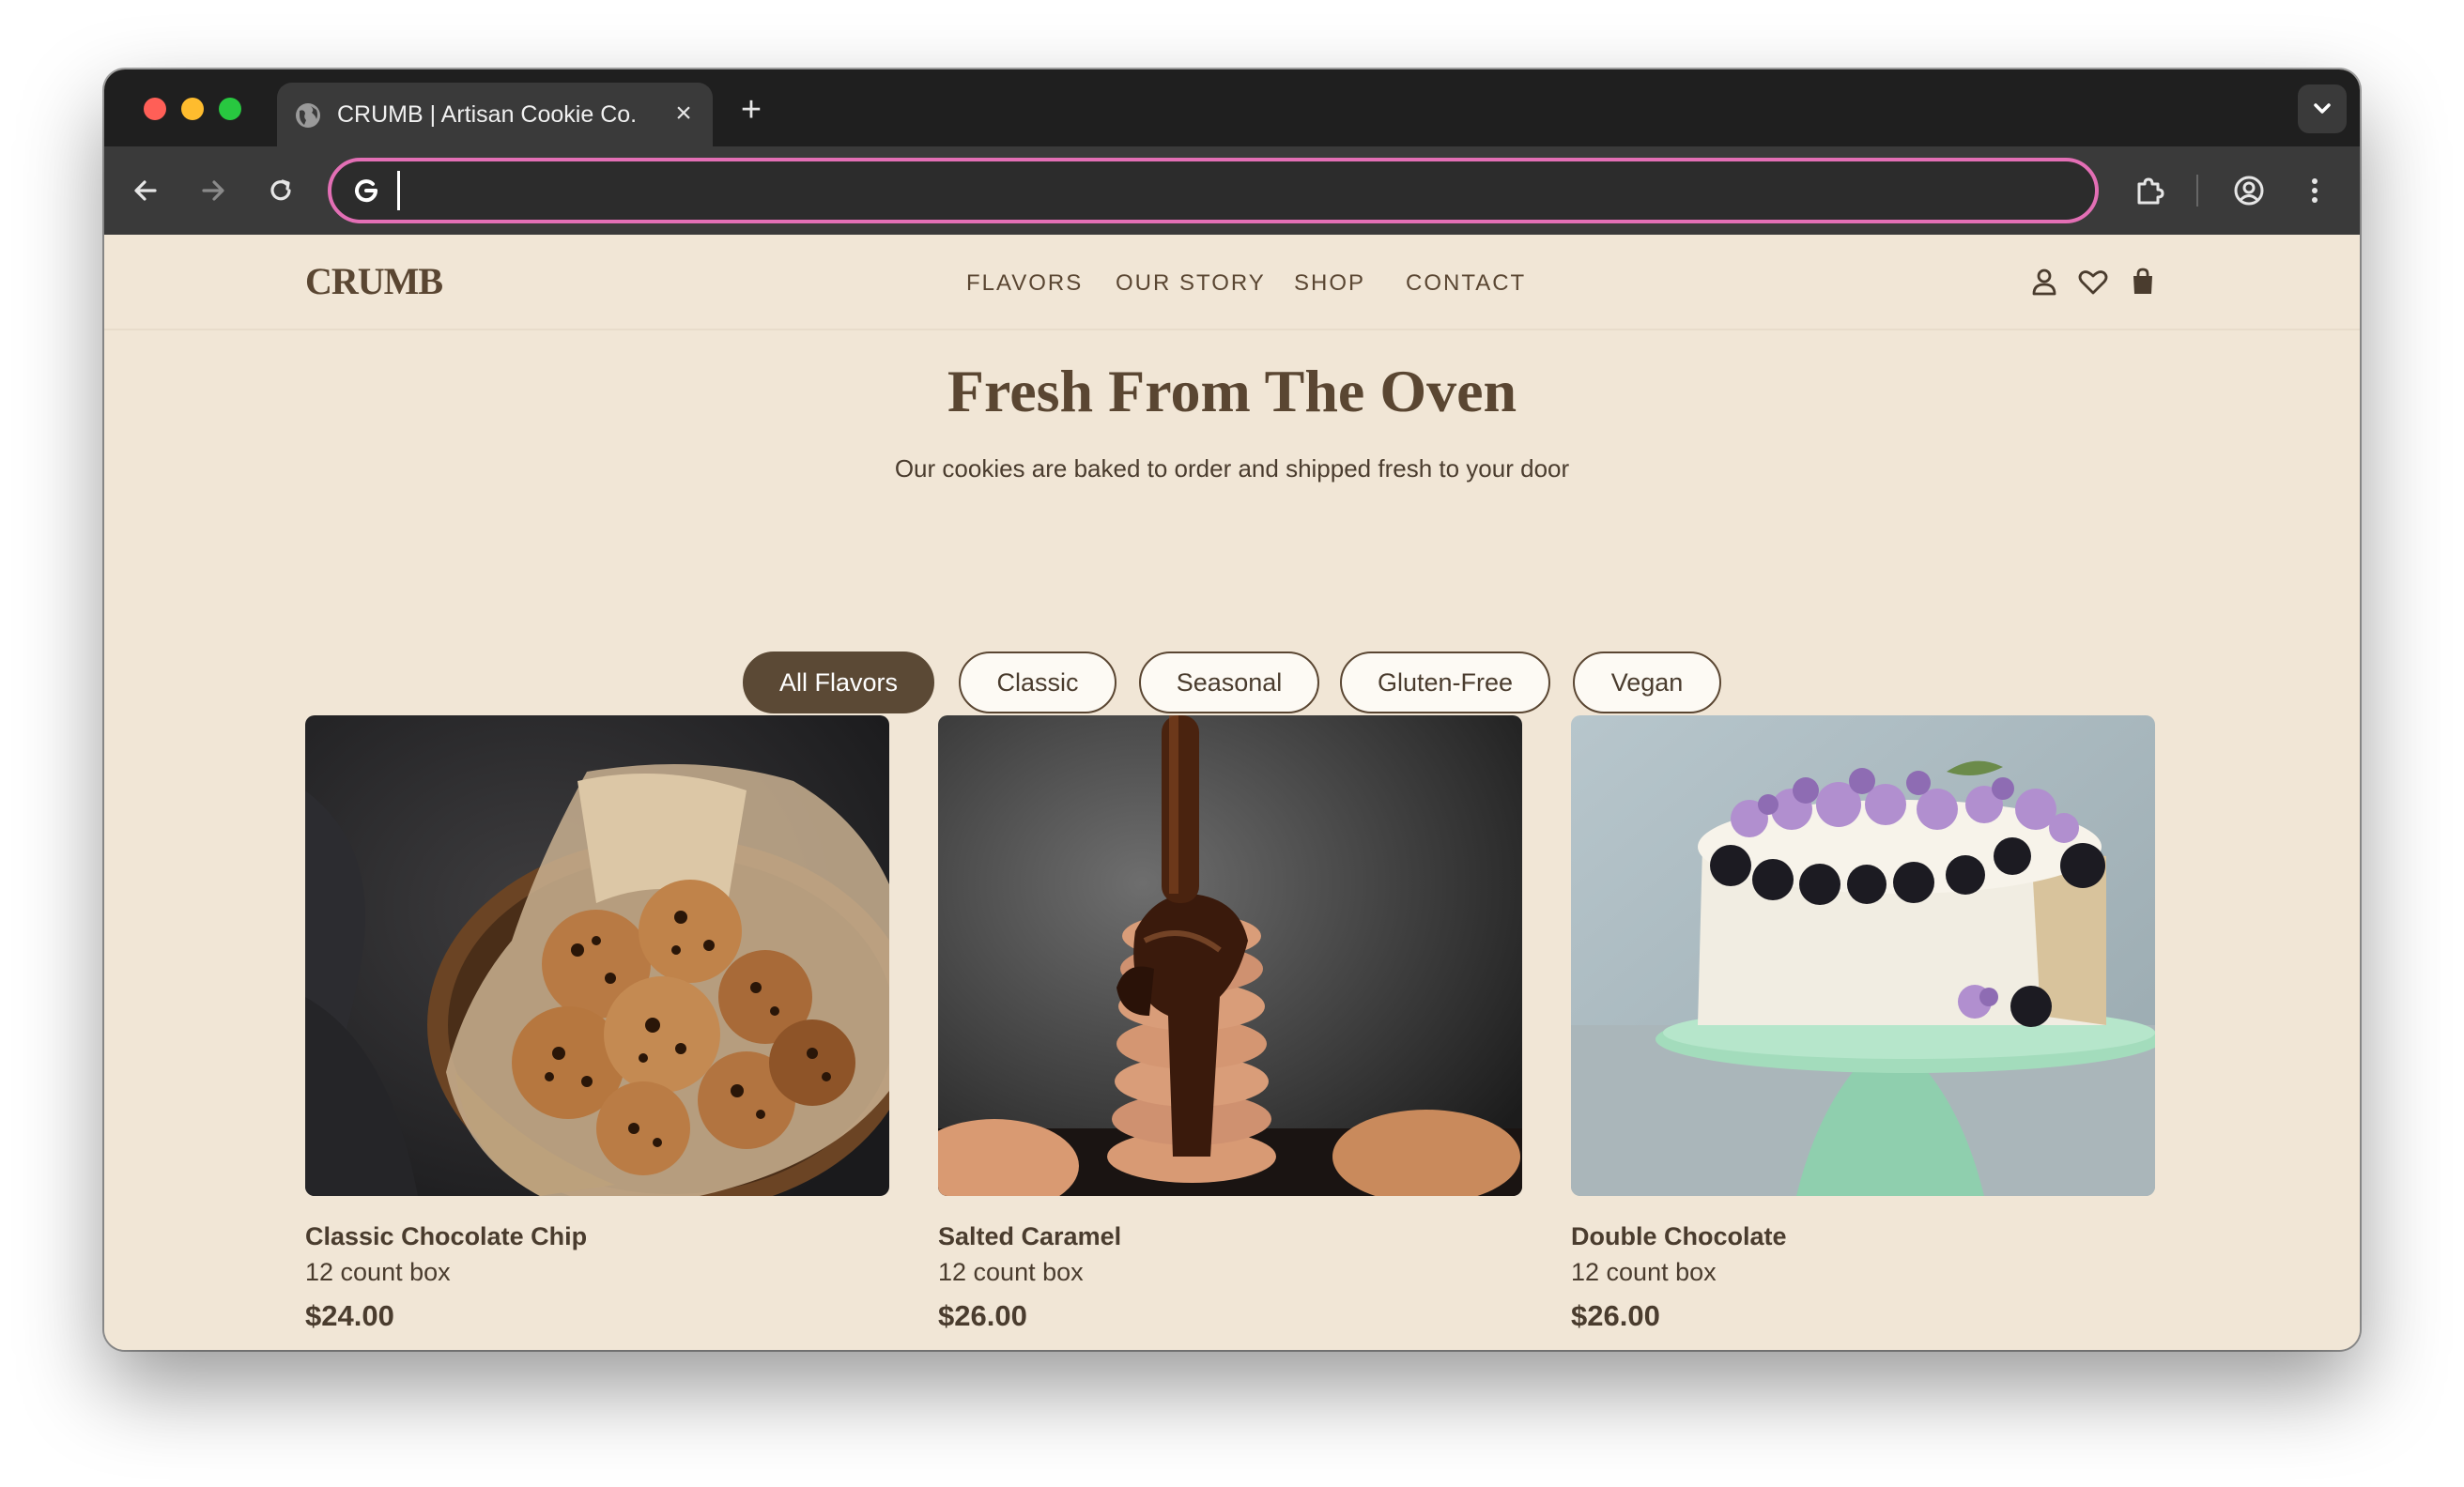 The height and width of the screenshot is (1487, 2464). What do you see at coordinates (145, 191) in the screenshot?
I see `back-arrow-icon` at bounding box center [145, 191].